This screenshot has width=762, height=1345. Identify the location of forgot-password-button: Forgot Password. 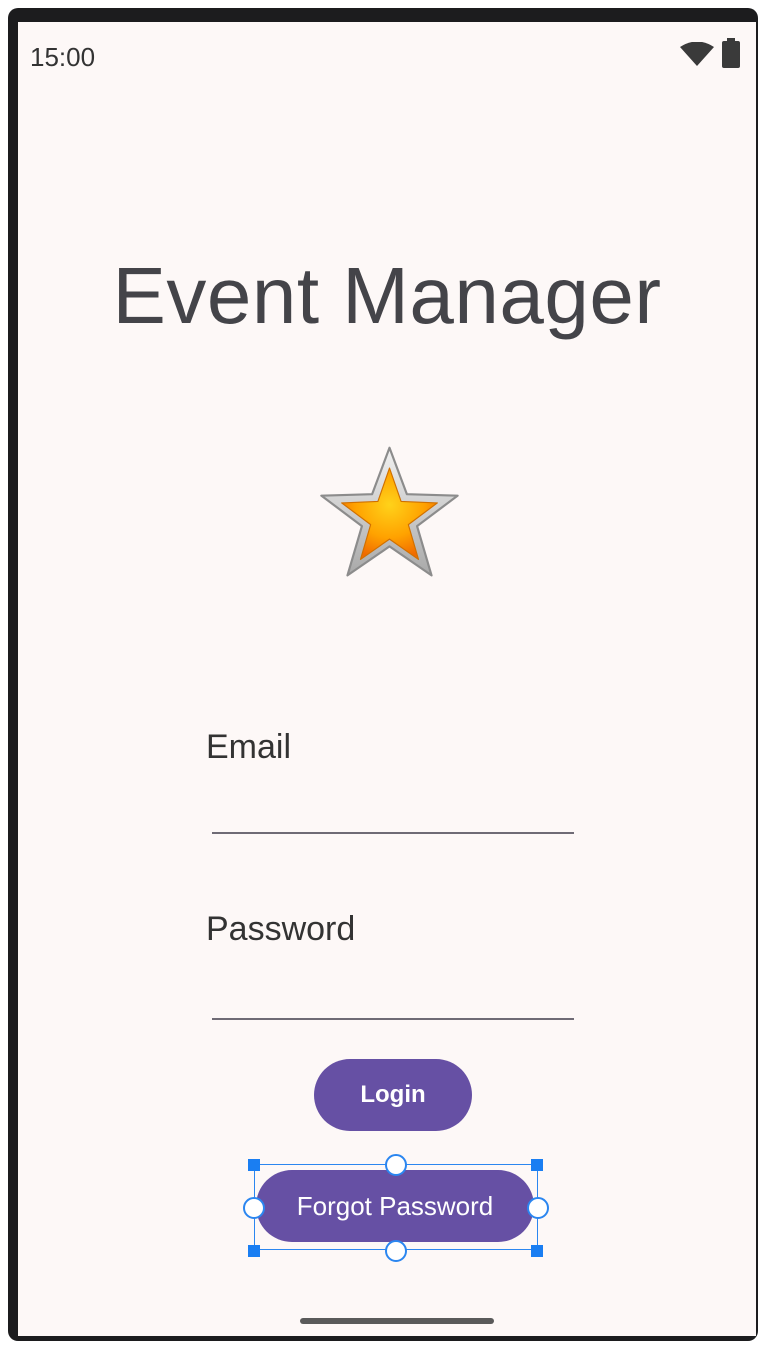
(395, 1206).